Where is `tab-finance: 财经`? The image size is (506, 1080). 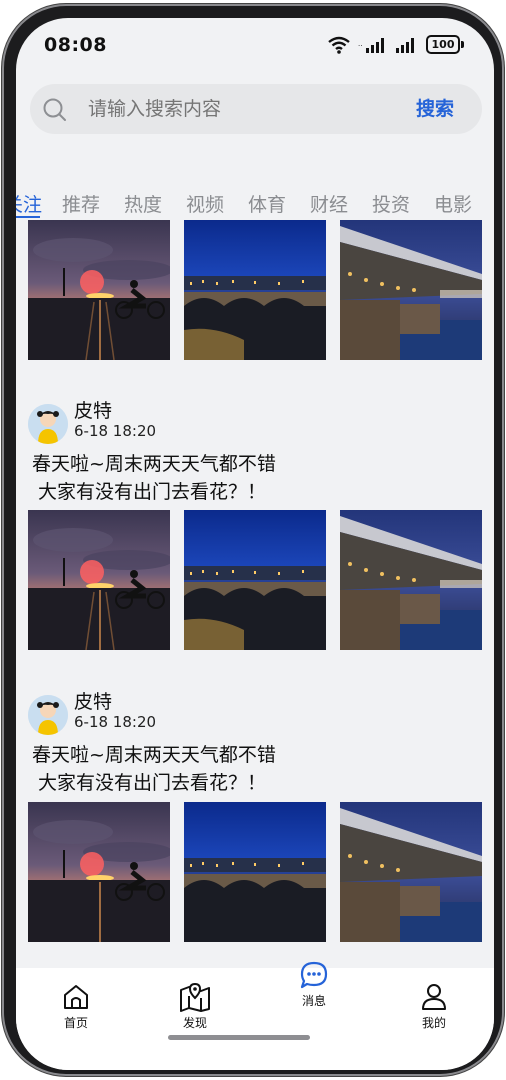
tab-finance: 财经 is located at coordinates (329, 203).